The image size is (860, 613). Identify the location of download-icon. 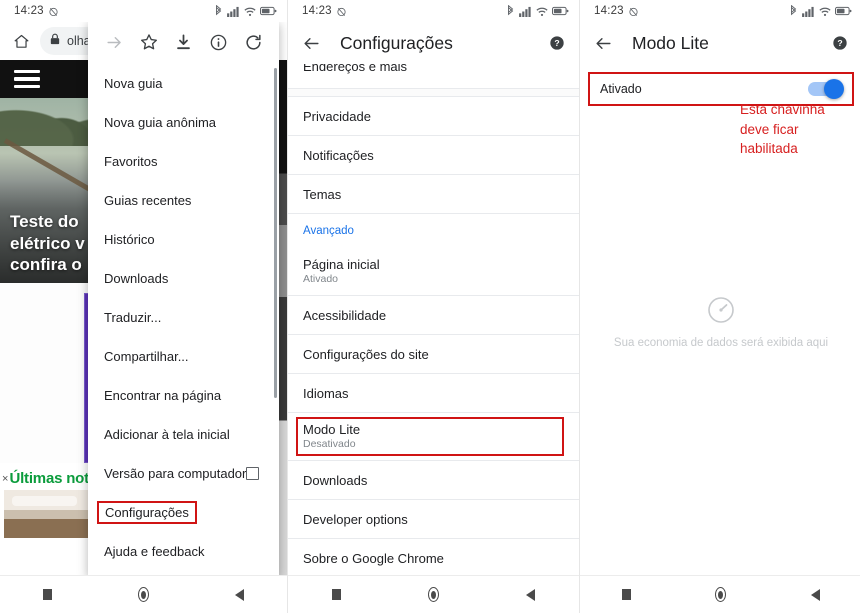
(184, 42).